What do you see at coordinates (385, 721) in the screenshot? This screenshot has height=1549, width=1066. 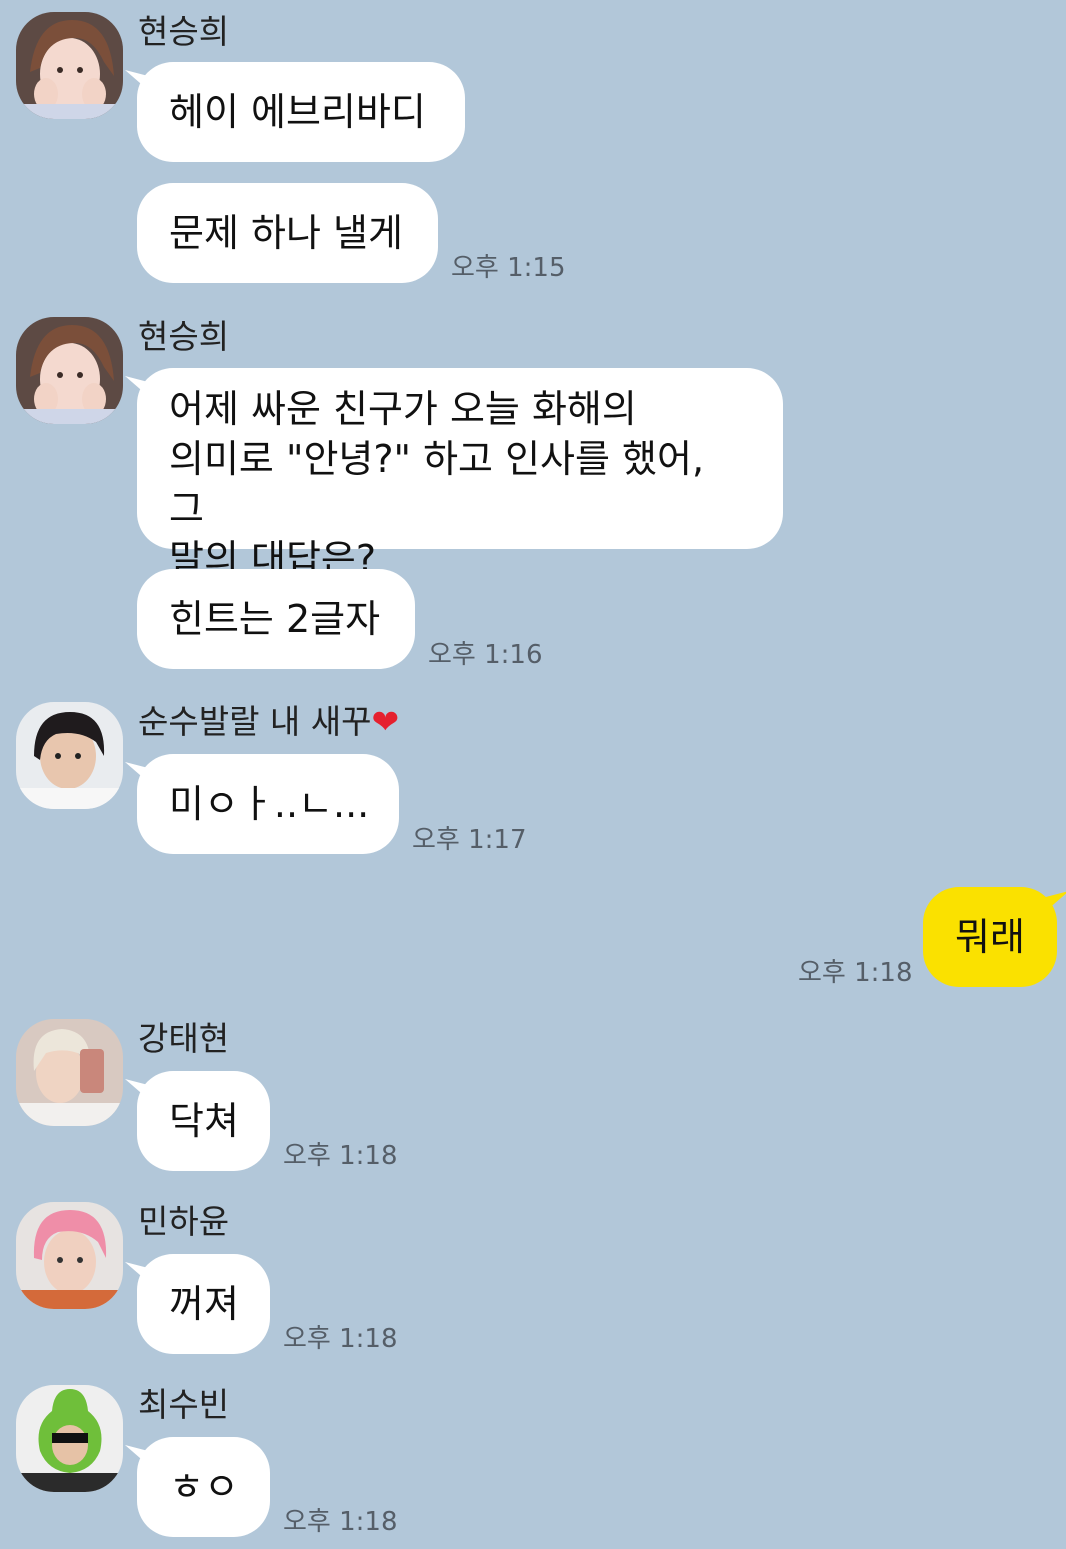 I see `red-heart-icon: ❤` at bounding box center [385, 721].